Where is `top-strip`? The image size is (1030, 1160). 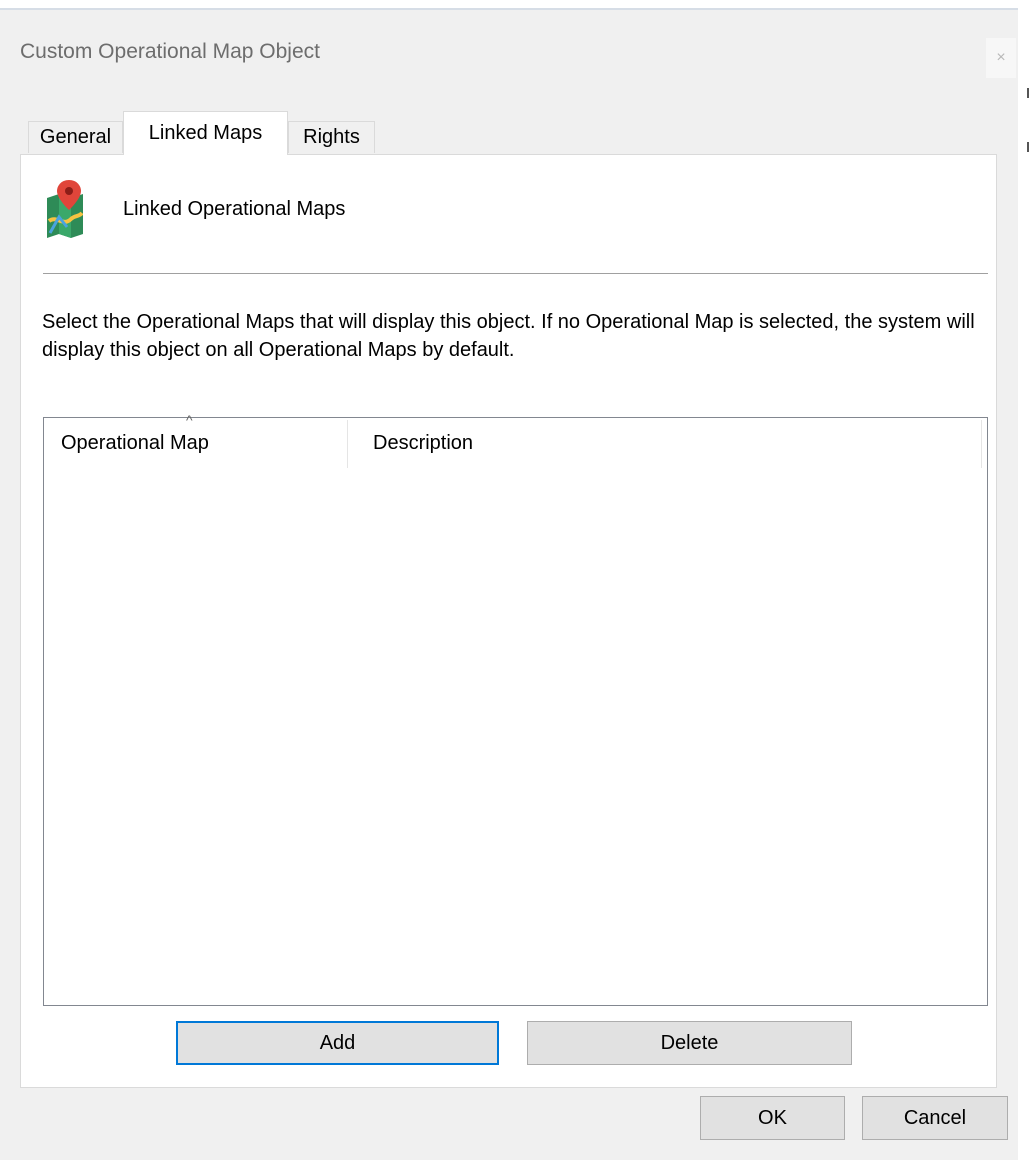
top-strip is located at coordinates (515, 4).